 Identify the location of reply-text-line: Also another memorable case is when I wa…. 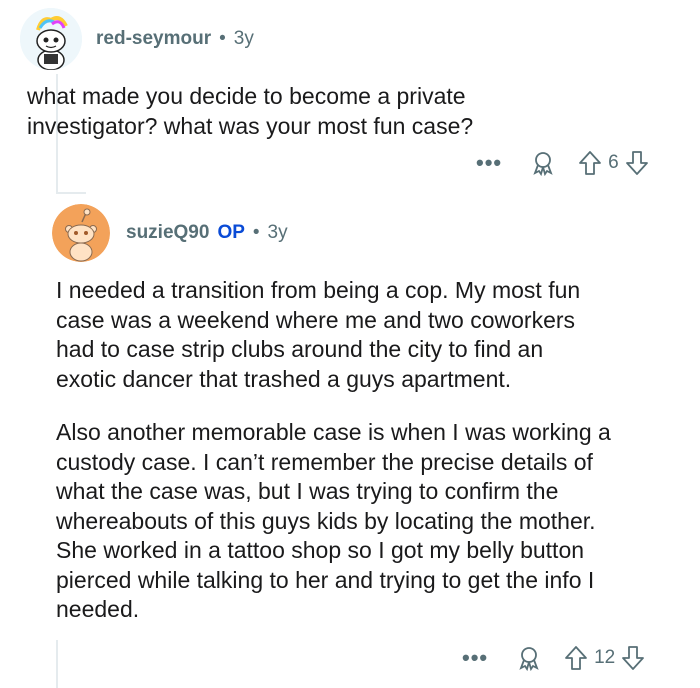
(333, 432).